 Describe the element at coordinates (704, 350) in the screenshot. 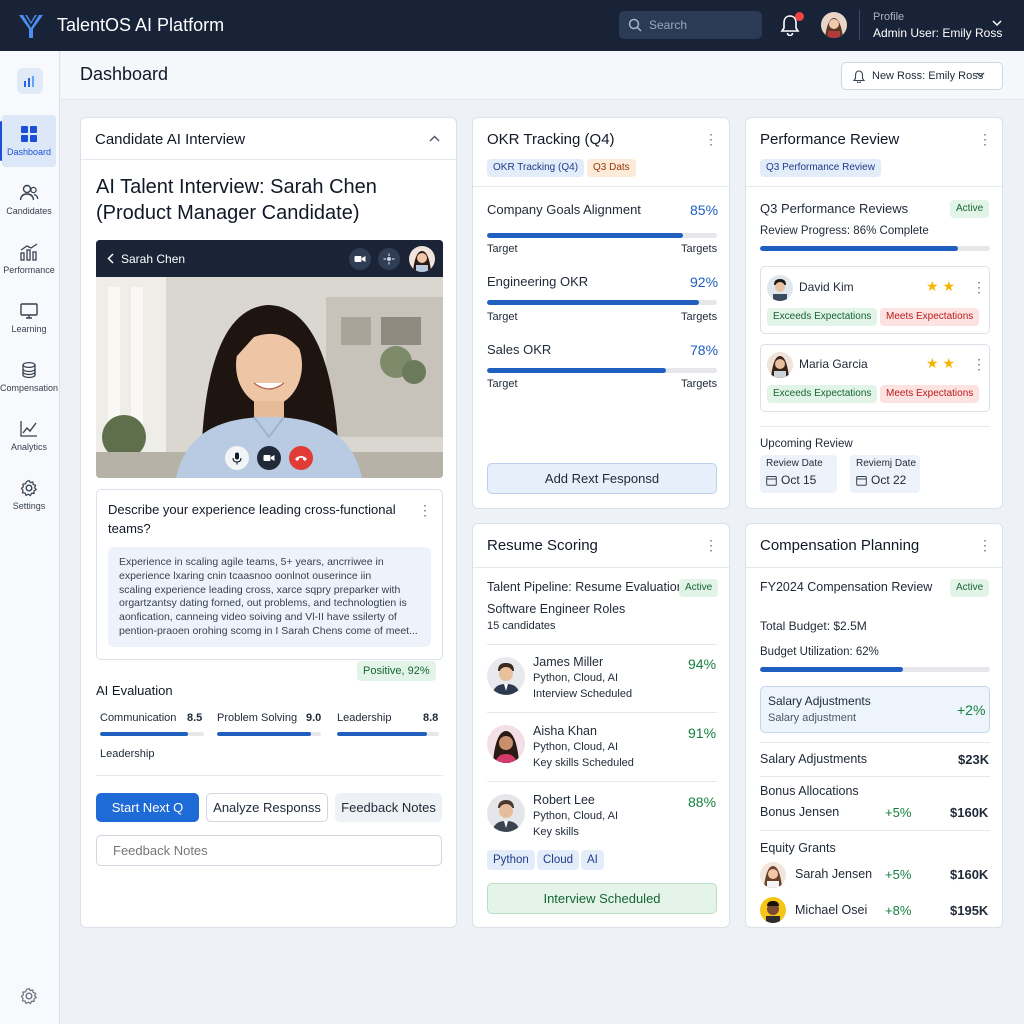

I see `okr-percent: 78%` at that location.